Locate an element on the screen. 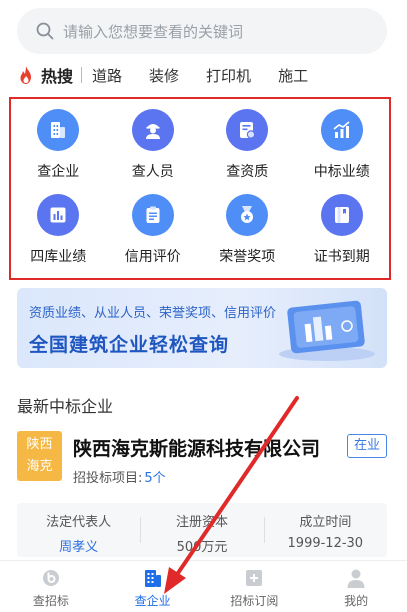  hot-keyword: 道路 is located at coordinates (107, 75).